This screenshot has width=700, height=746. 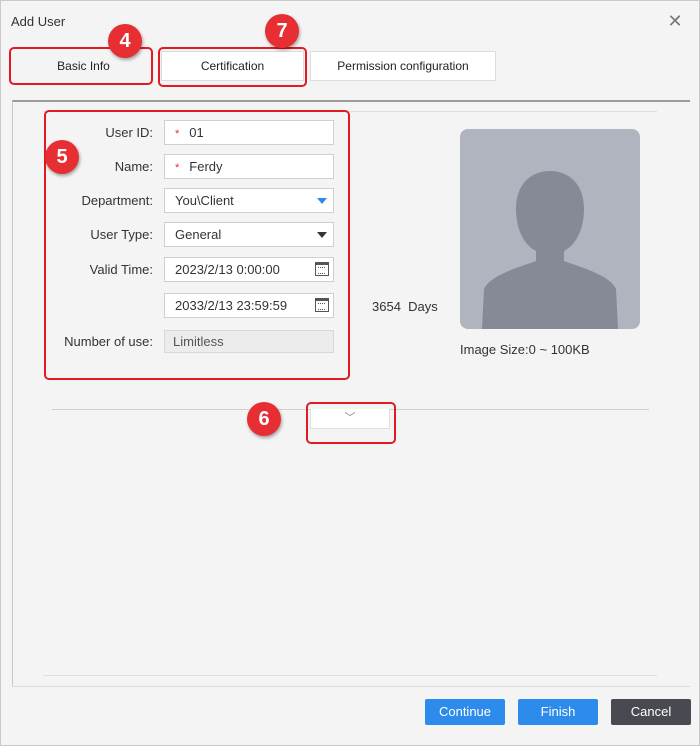 What do you see at coordinates (675, 21) in the screenshot?
I see `close-icon: ✕` at bounding box center [675, 21].